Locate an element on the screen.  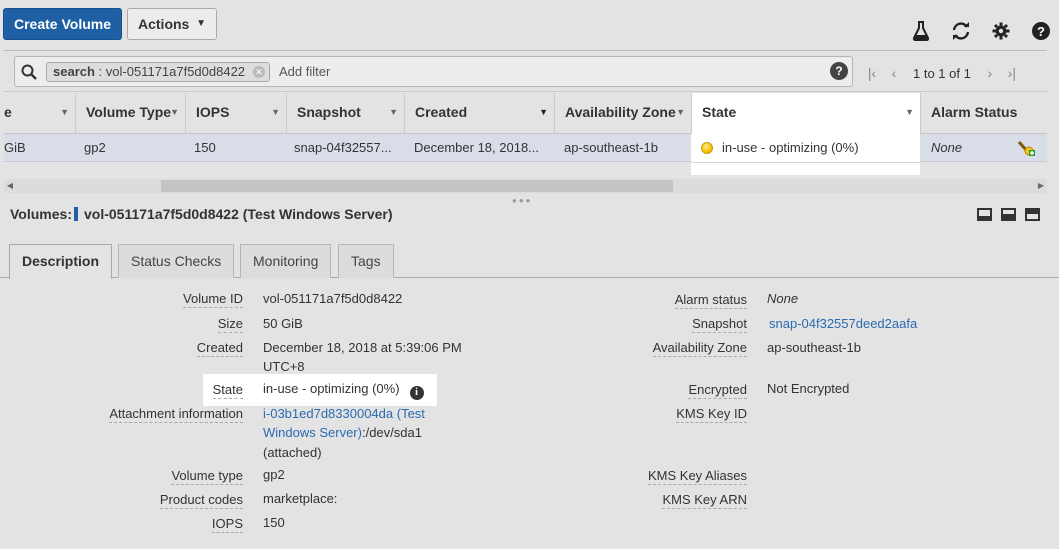
column-header-availability-zone: Availability Zone ▼ is located at coordinates (622, 113).